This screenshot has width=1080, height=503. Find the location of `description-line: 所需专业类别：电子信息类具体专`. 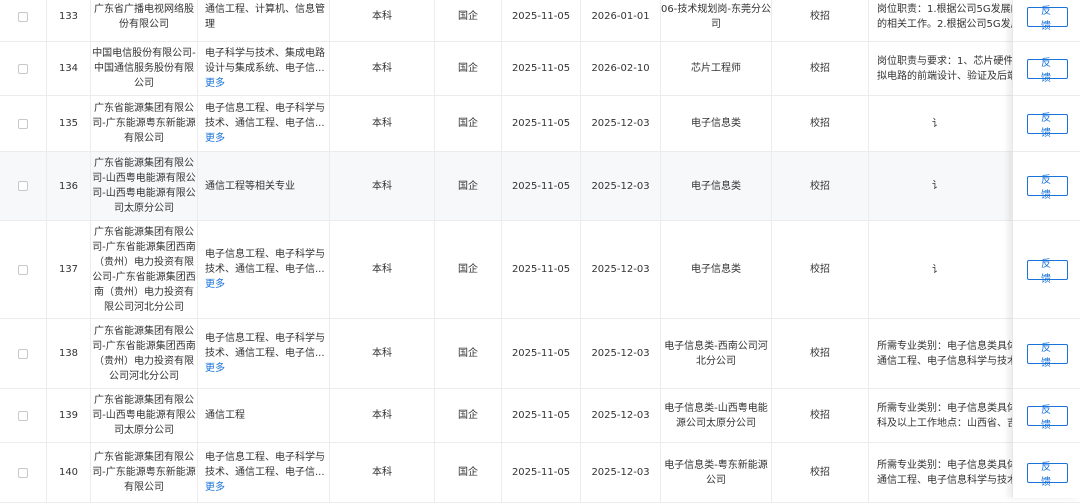

description-line: 所需专业类别：电子信息类具体专 is located at coordinates (944, 465).